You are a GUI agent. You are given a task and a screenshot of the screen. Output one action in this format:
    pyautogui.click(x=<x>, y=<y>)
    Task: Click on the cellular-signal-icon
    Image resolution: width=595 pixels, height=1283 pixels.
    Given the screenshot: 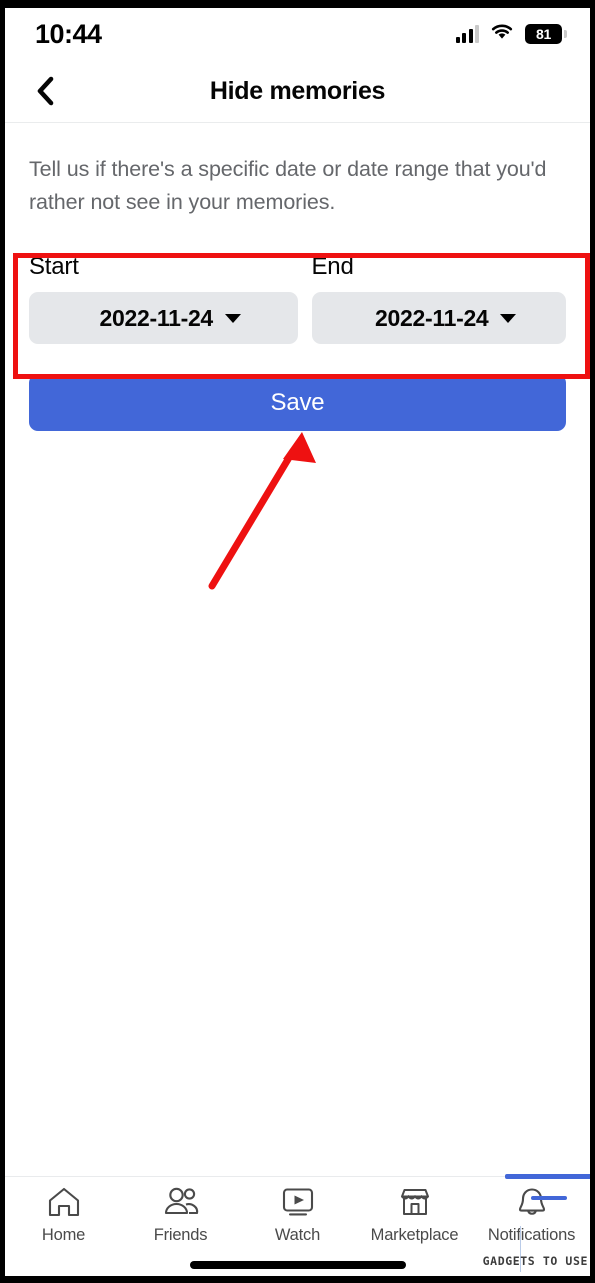 What is the action you would take?
    pyautogui.click(x=467, y=34)
    